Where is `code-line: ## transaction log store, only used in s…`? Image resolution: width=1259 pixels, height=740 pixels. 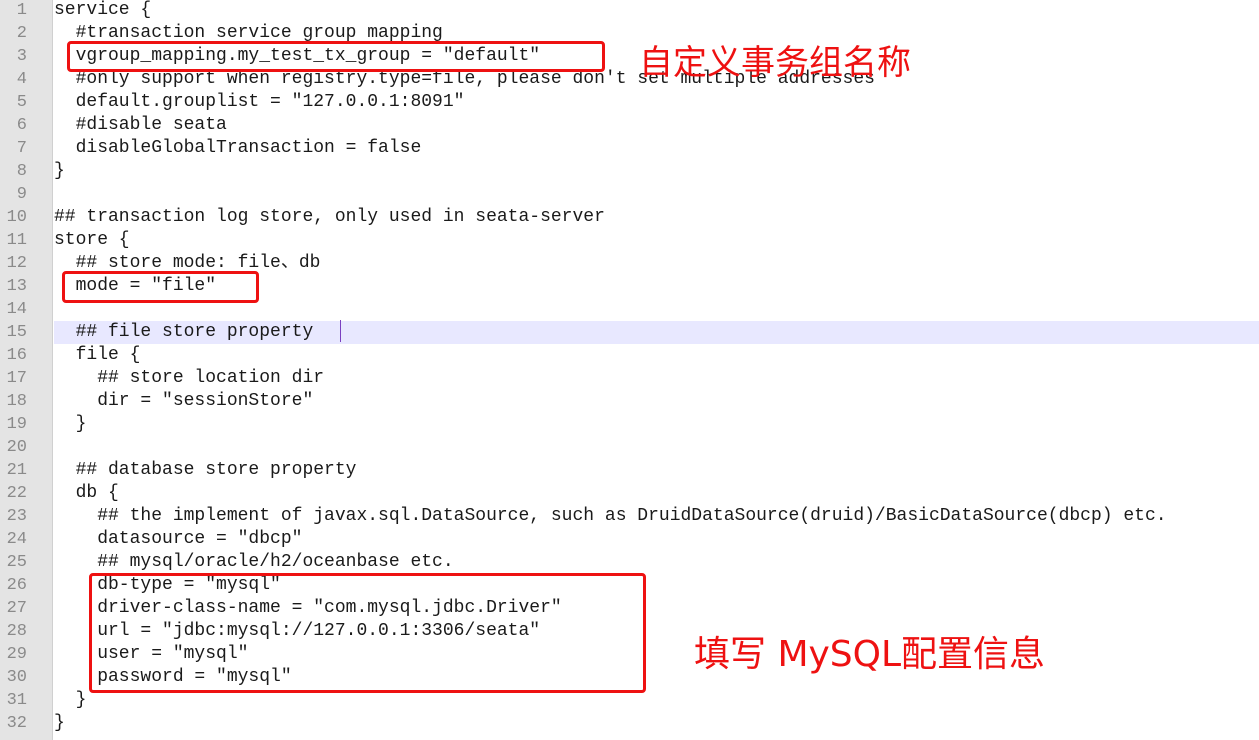 code-line: ## transaction log store, only used in s… is located at coordinates (656, 217).